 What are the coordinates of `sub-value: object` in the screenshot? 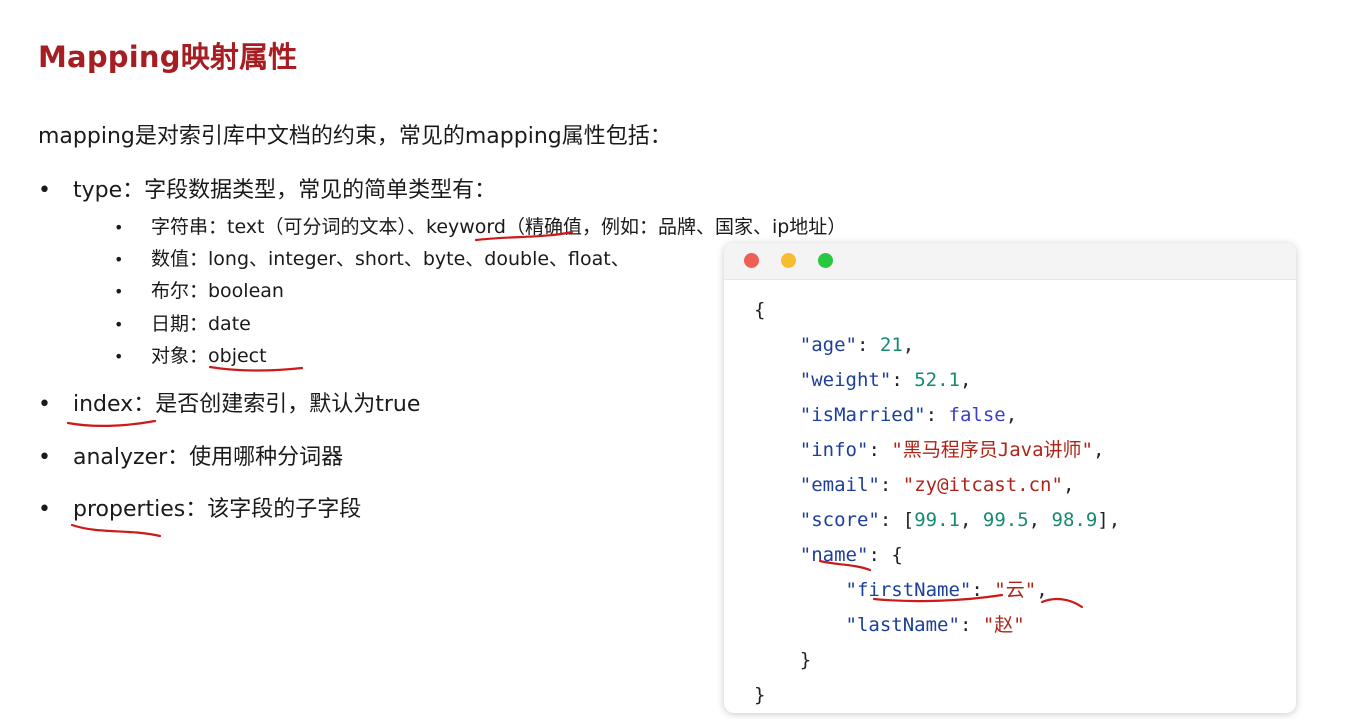 It's located at (237, 356).